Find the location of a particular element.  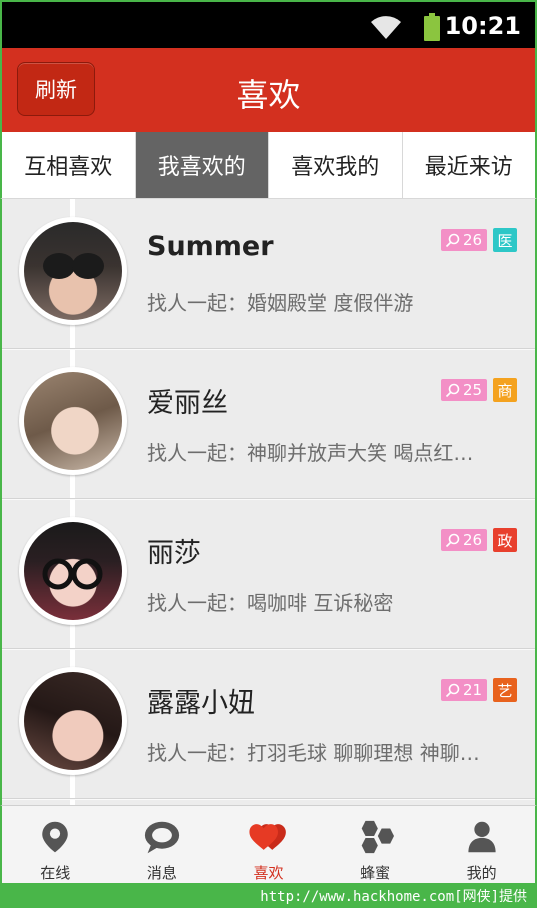

message-count: 25 is located at coordinates (473, 390).